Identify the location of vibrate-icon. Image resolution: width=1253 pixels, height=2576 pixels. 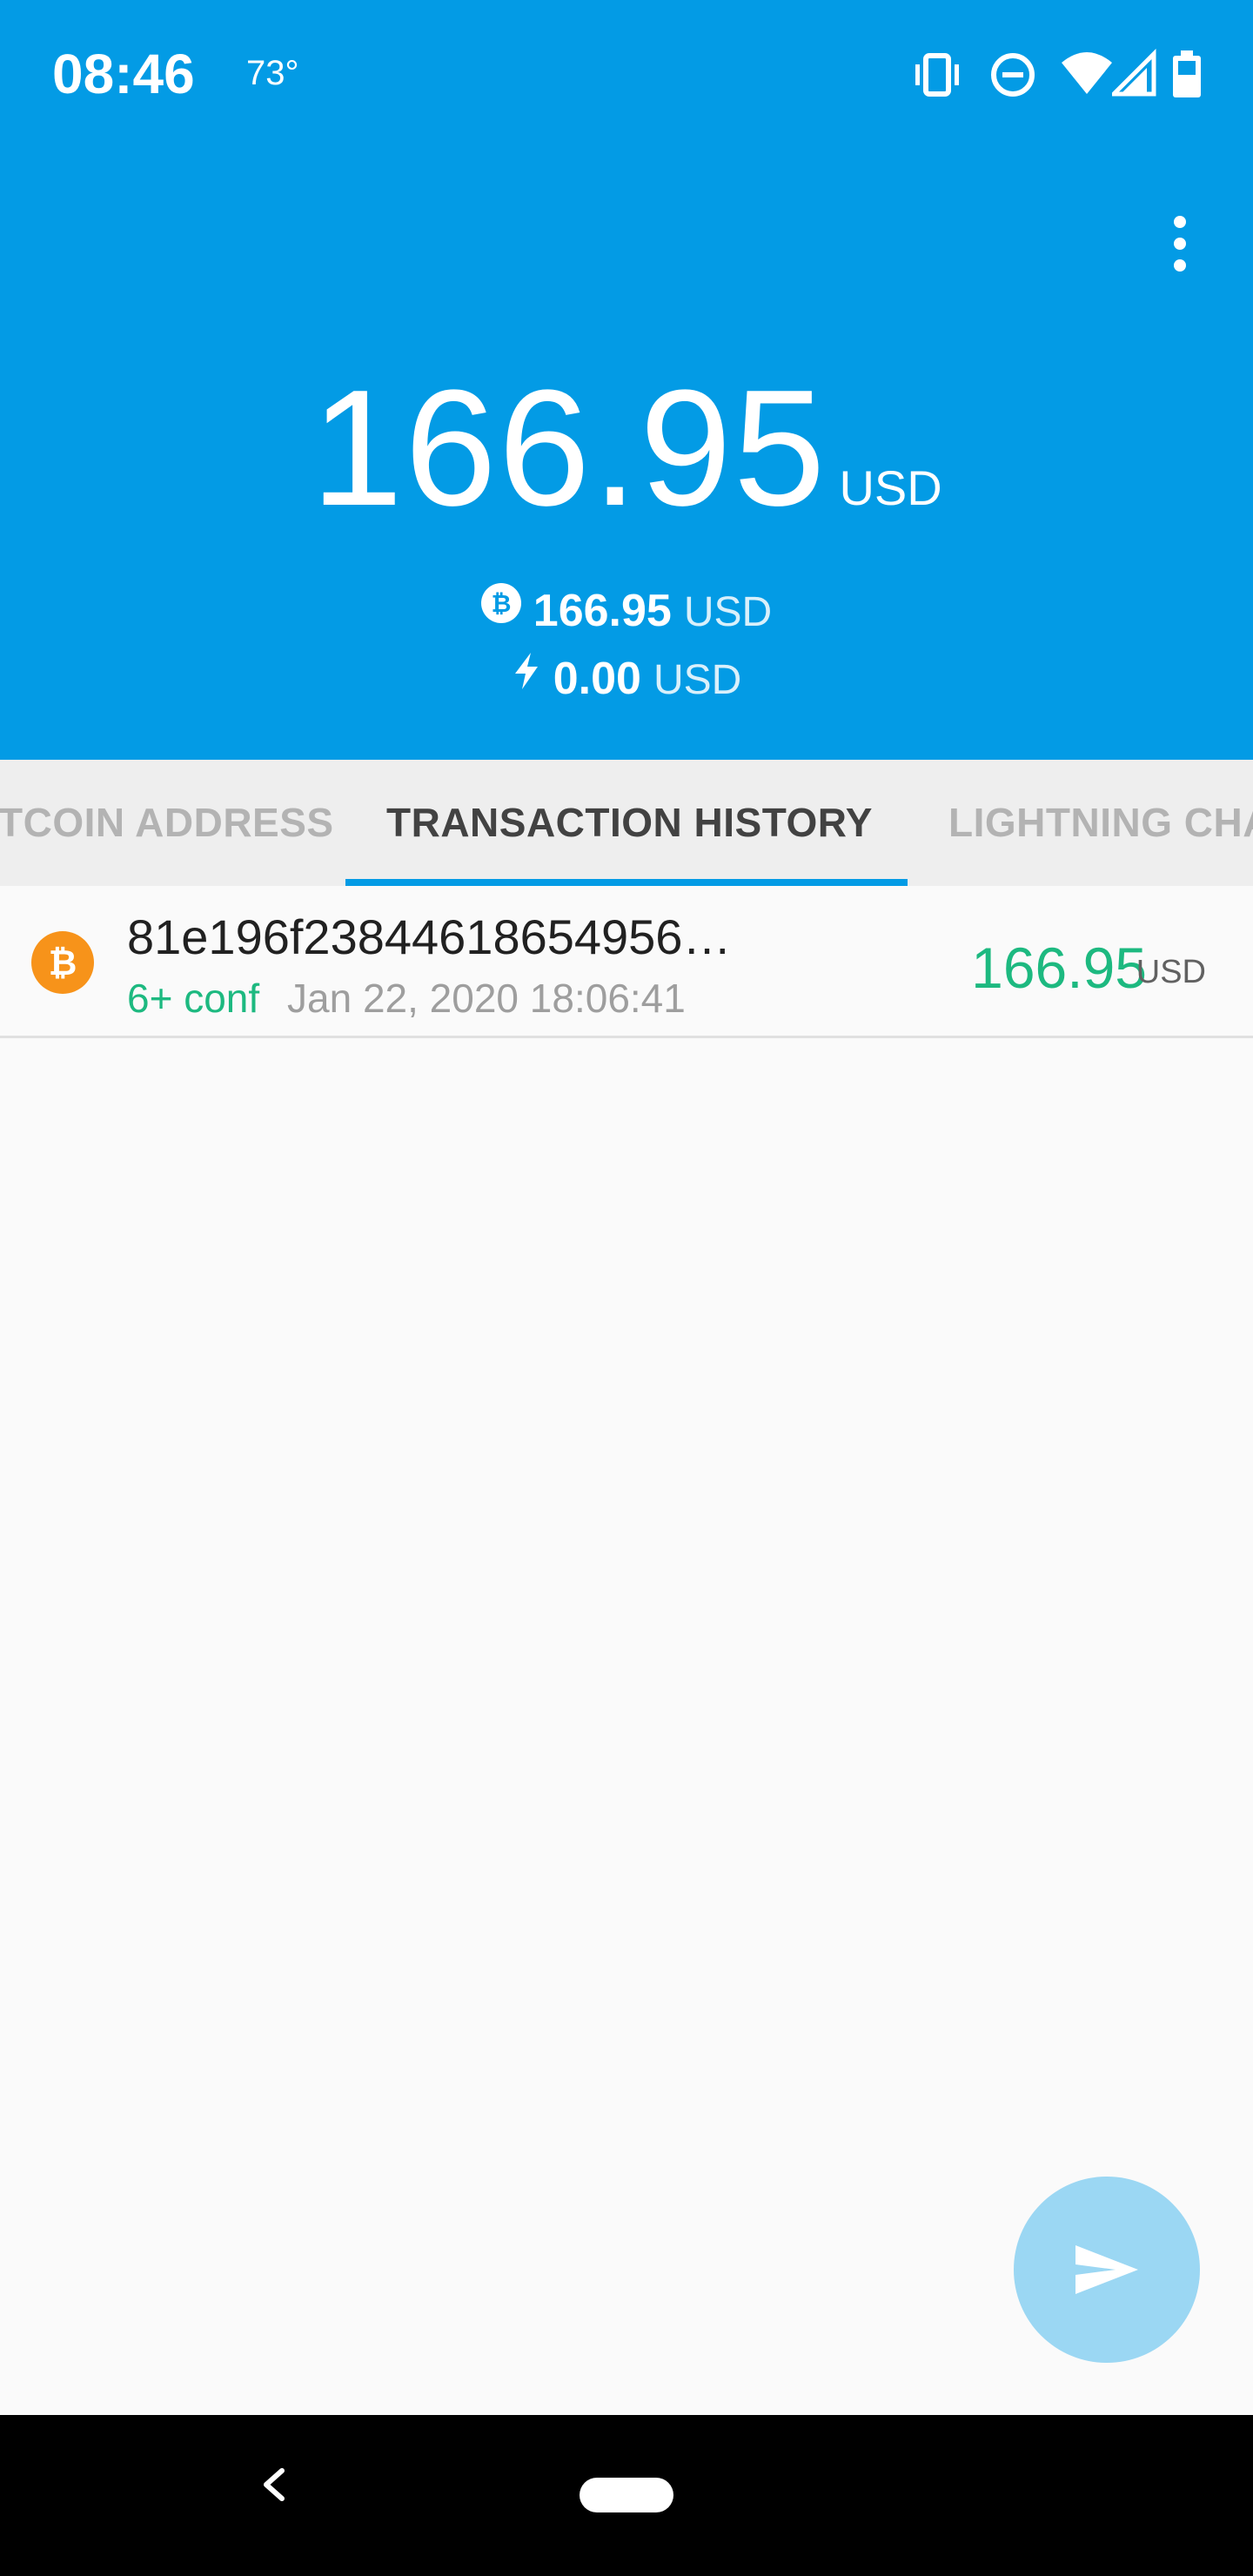
(937, 77).